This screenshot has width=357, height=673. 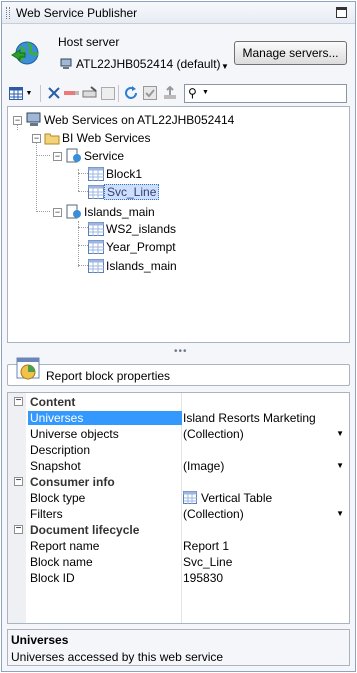 What do you see at coordinates (131, 119) in the screenshot?
I see `tree-root: Web Services on ATL22JHB052414` at bounding box center [131, 119].